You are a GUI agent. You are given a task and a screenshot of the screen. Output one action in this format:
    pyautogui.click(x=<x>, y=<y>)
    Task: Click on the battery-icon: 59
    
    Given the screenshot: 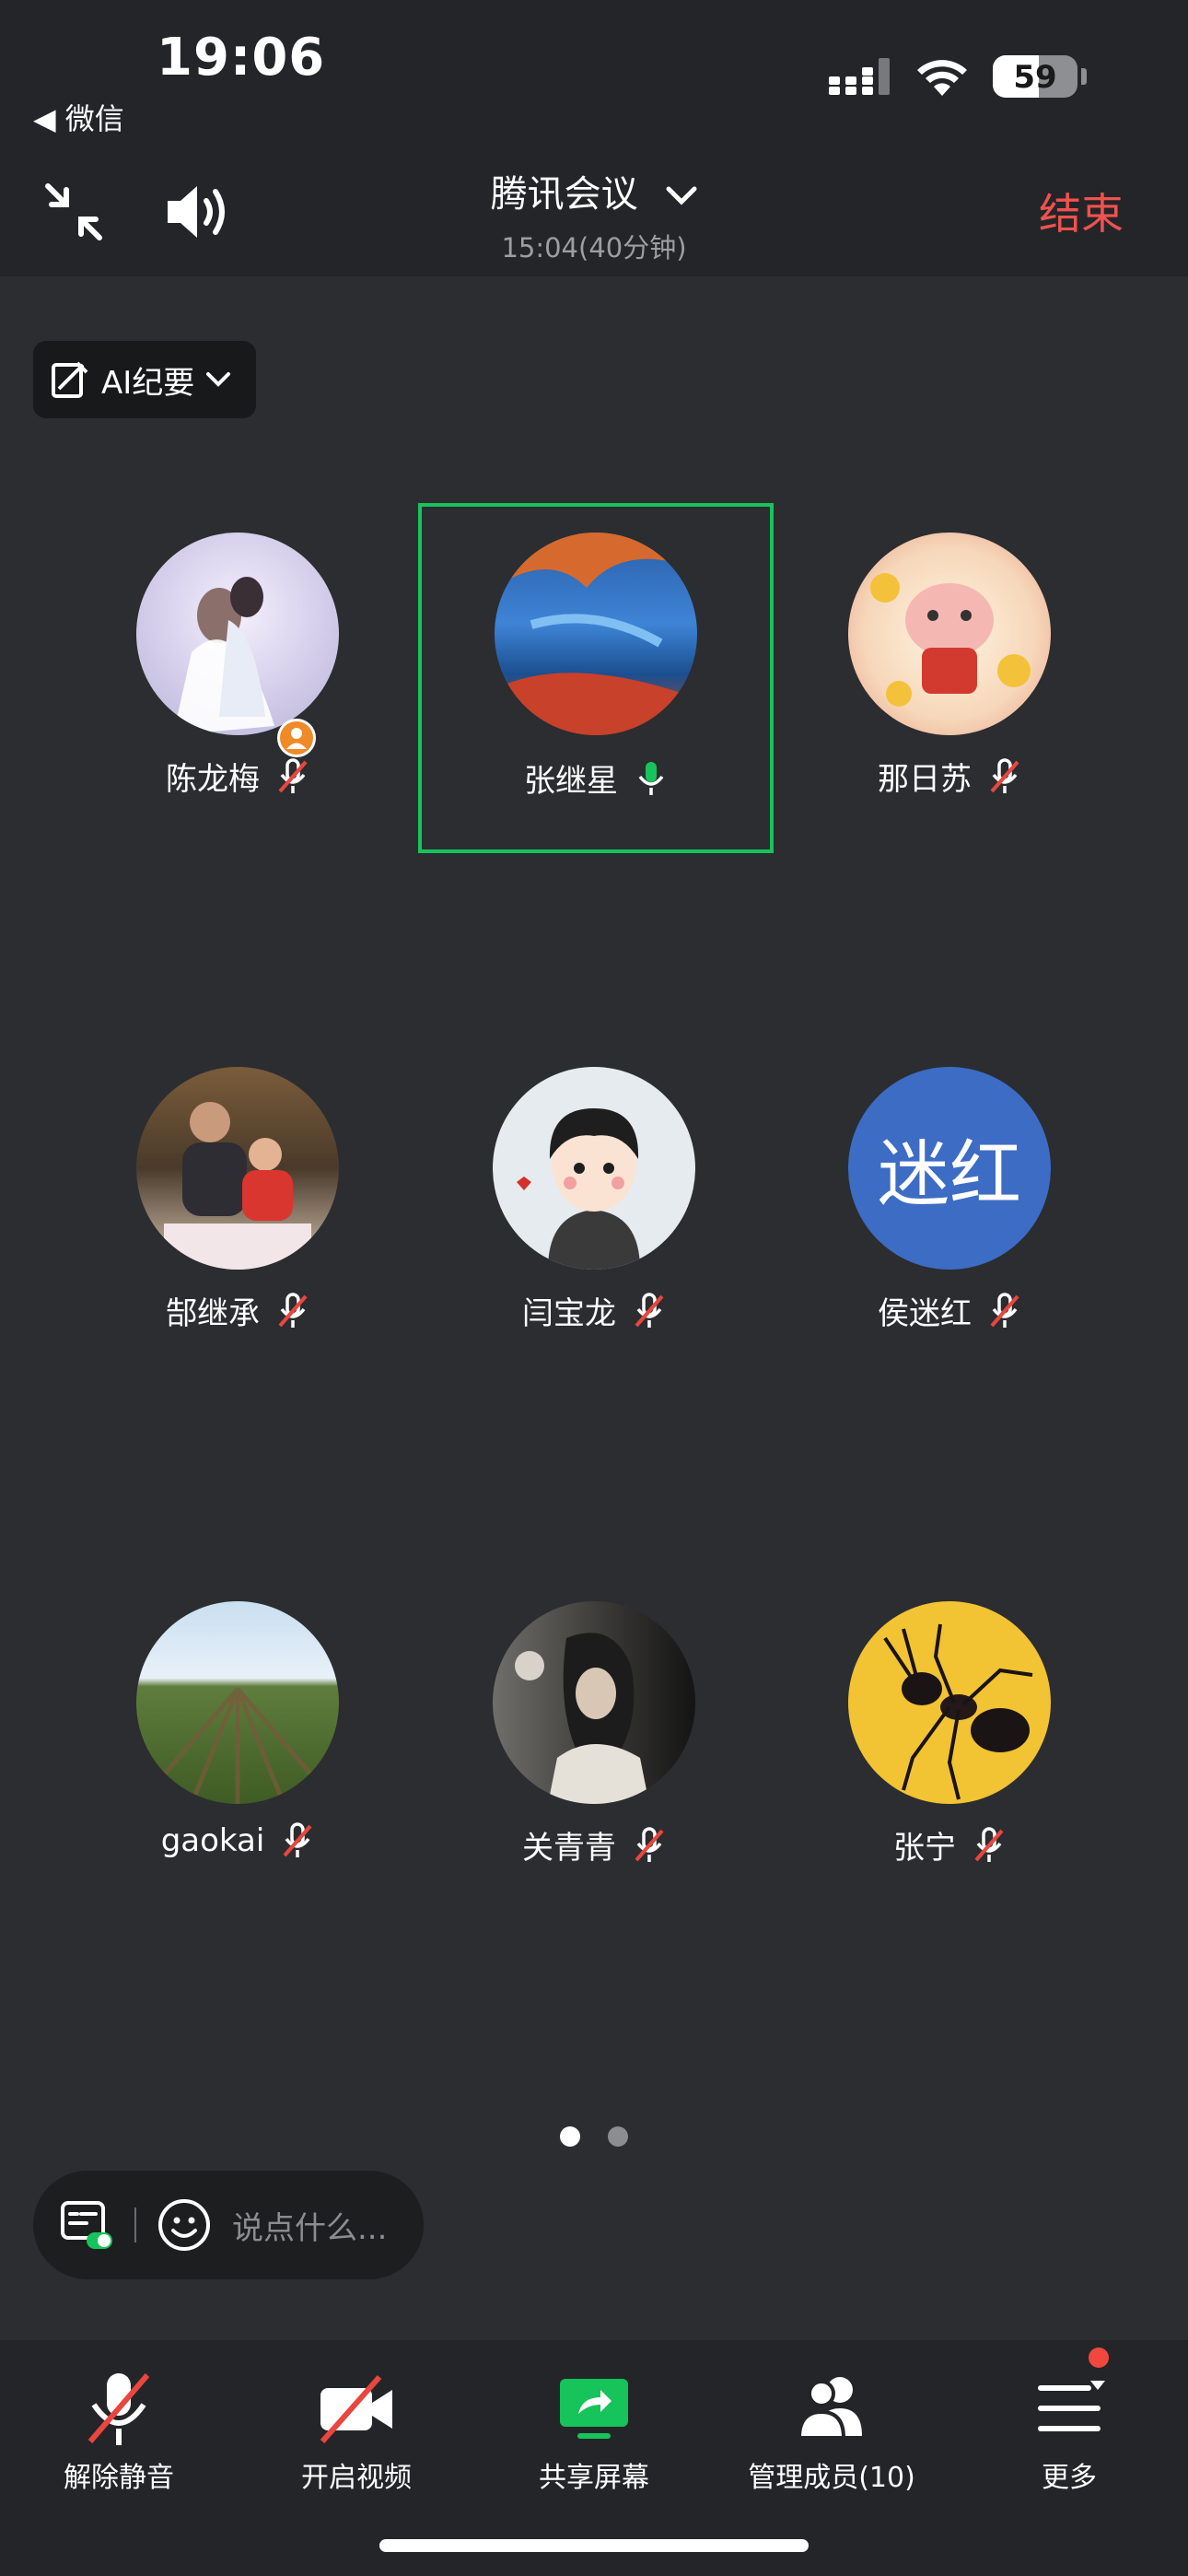 What is the action you would take?
    pyautogui.click(x=1035, y=76)
    